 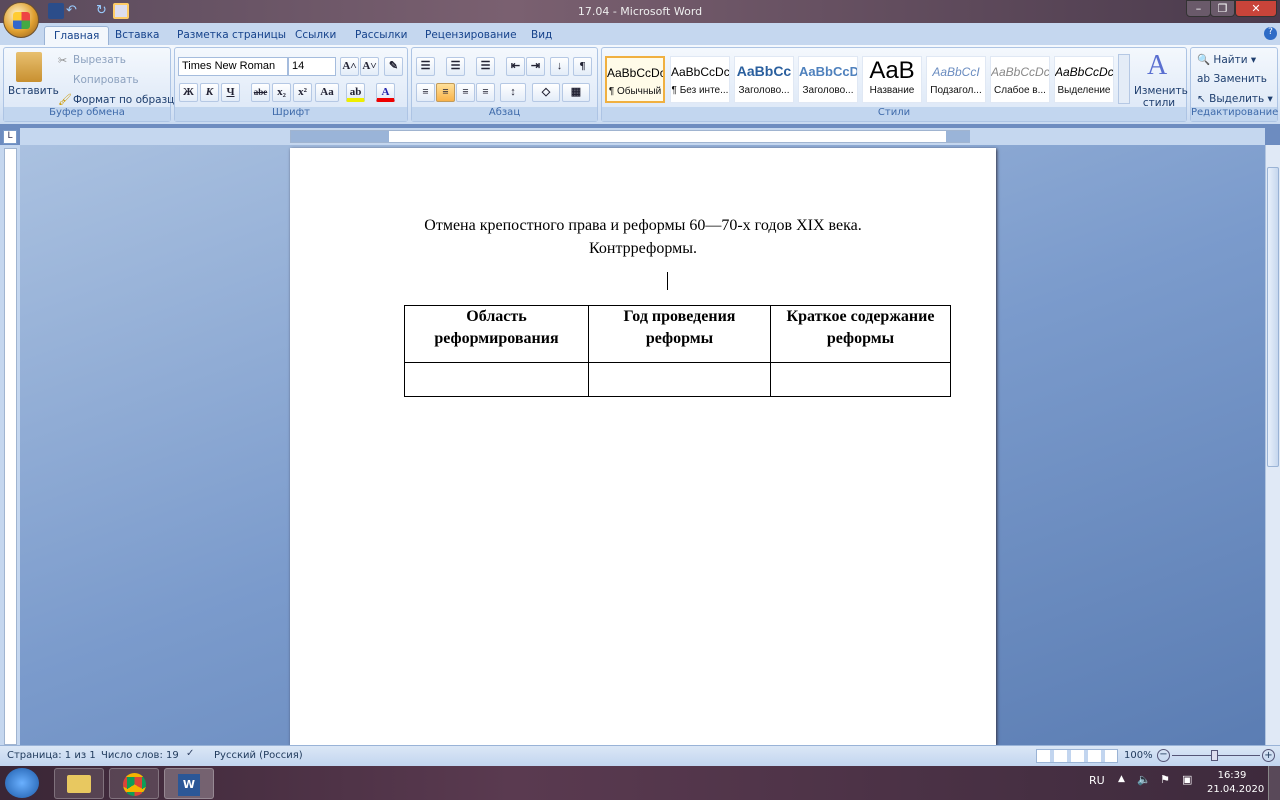 I want to click on explorer-taskbar-button, so click(x=79, y=783).